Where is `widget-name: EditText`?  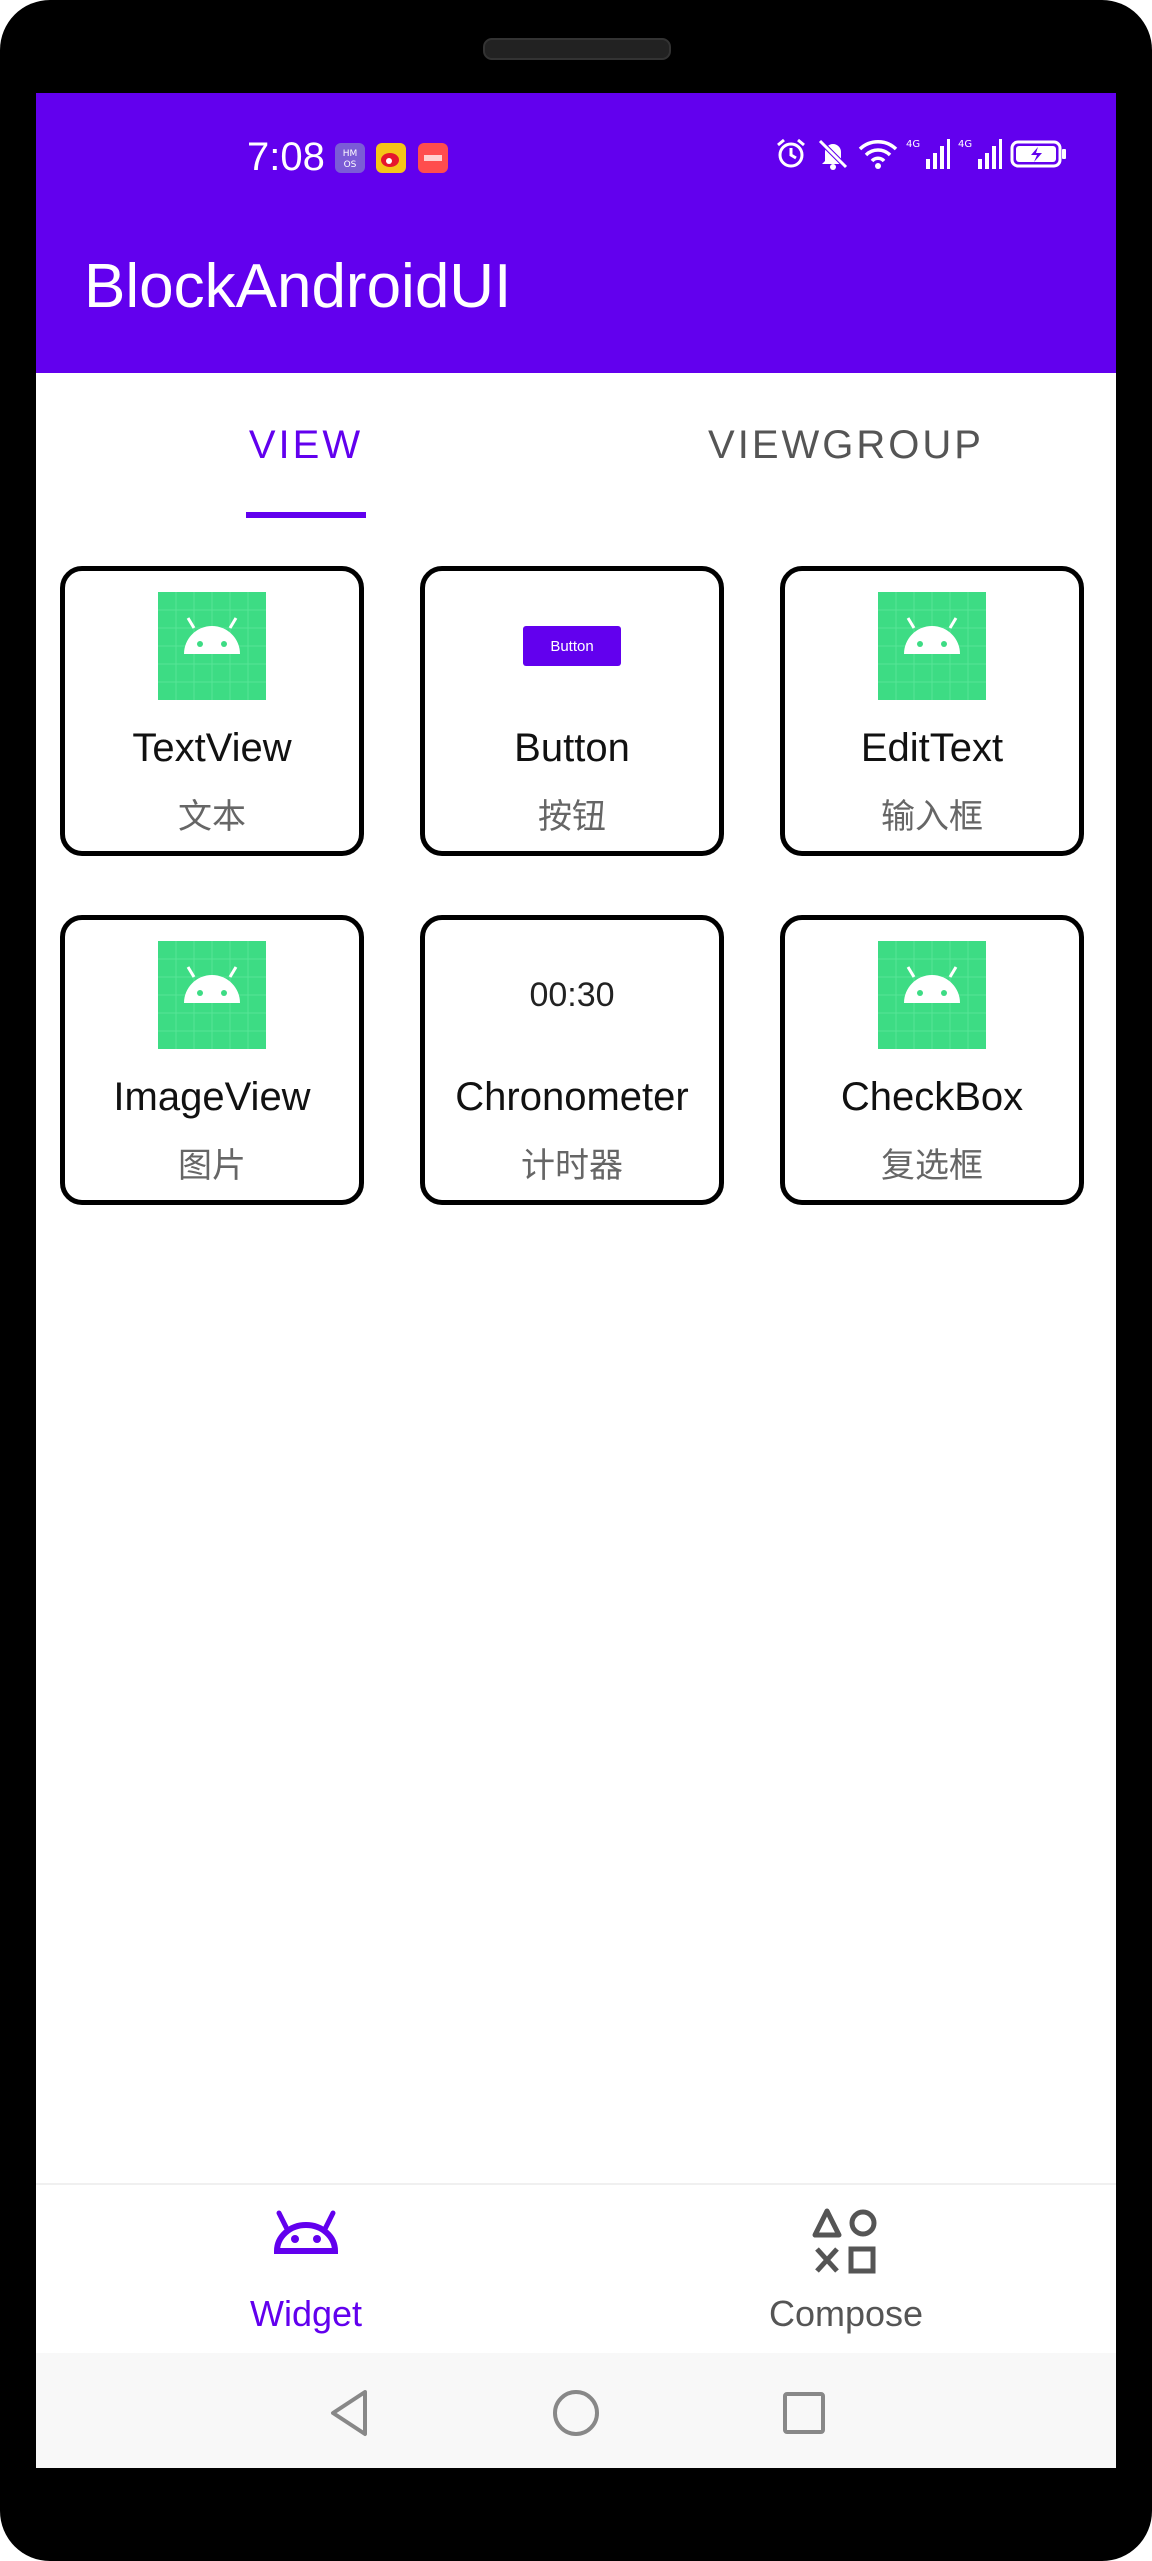 widget-name: EditText is located at coordinates (932, 748).